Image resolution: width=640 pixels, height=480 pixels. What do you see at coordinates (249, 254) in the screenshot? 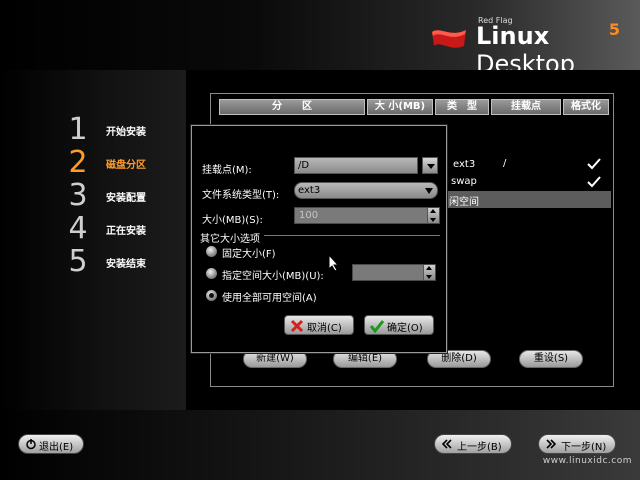
I see `radio-fixed-size-label: 固定大小(F)` at bounding box center [249, 254].